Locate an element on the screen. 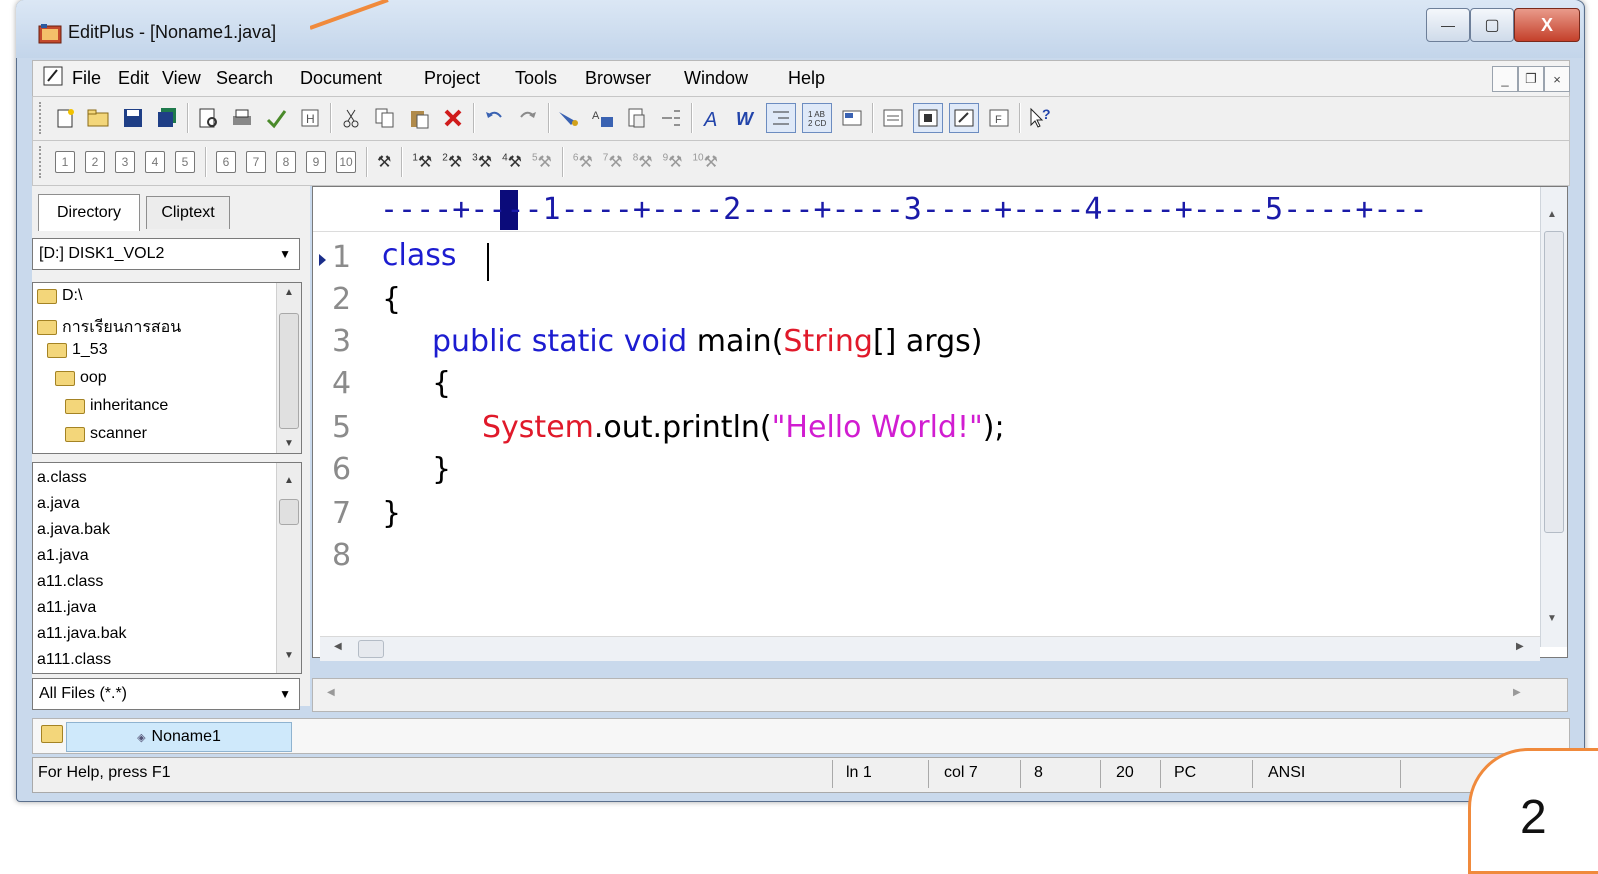 This screenshot has width=1598, height=874. list-item: a11.java is located at coordinates (66, 608).